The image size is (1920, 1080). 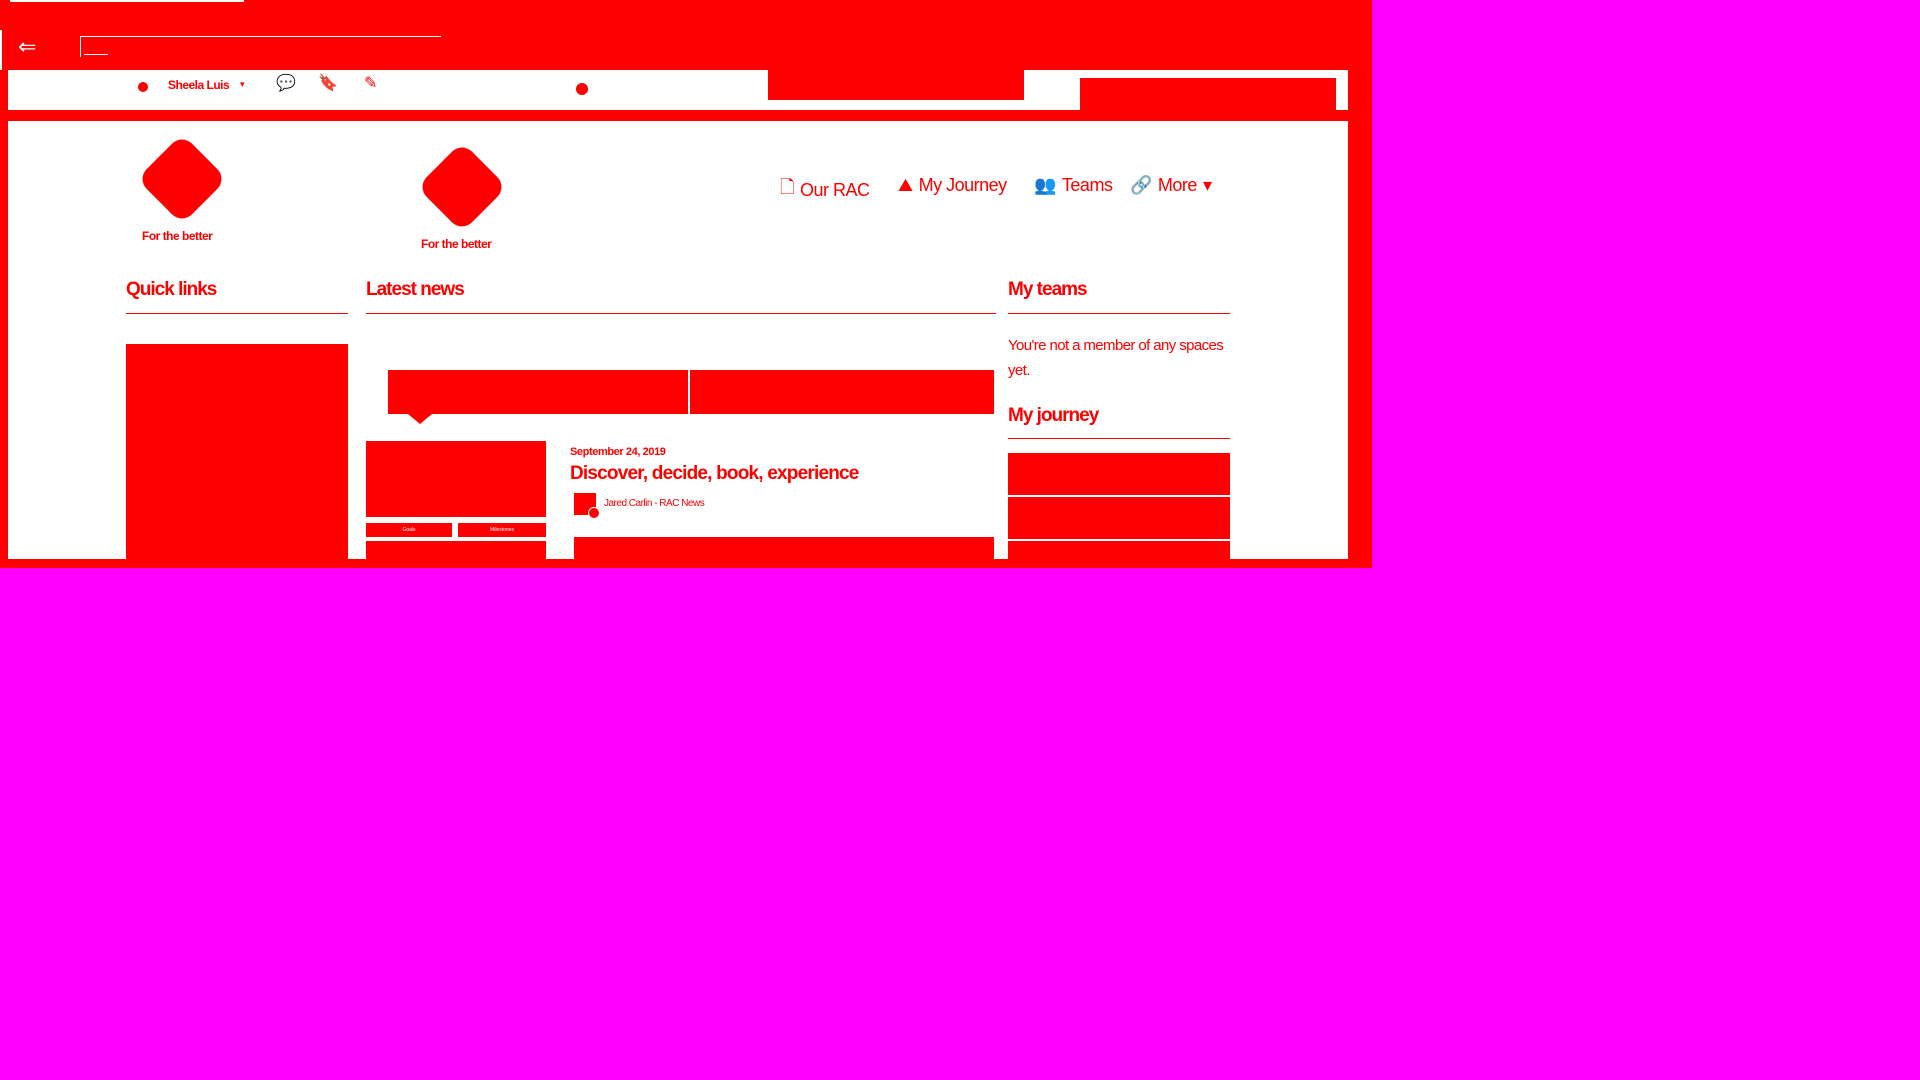 I want to click on document-icon: 🗋, so click(x=787, y=187).